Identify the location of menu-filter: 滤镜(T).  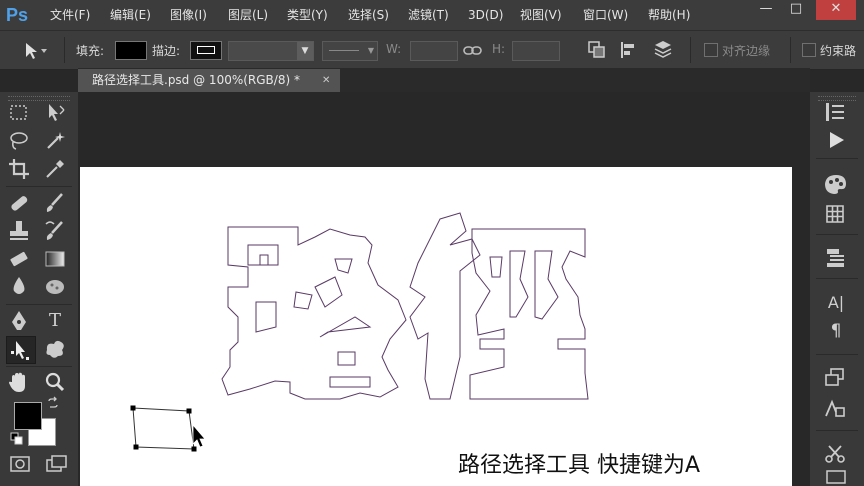
(428, 15).